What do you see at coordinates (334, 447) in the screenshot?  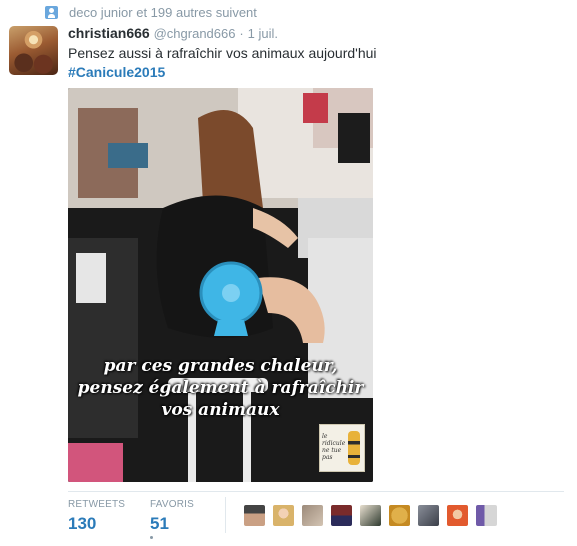 I see `watermark-text: le ridicule ne tue pas` at bounding box center [334, 447].